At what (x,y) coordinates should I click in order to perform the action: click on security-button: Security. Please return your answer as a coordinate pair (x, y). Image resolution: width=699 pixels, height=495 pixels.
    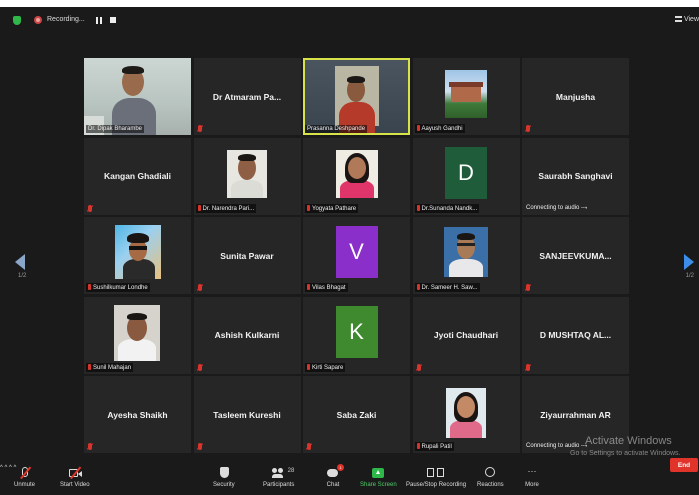
    Looking at the image, I should click on (224, 477).